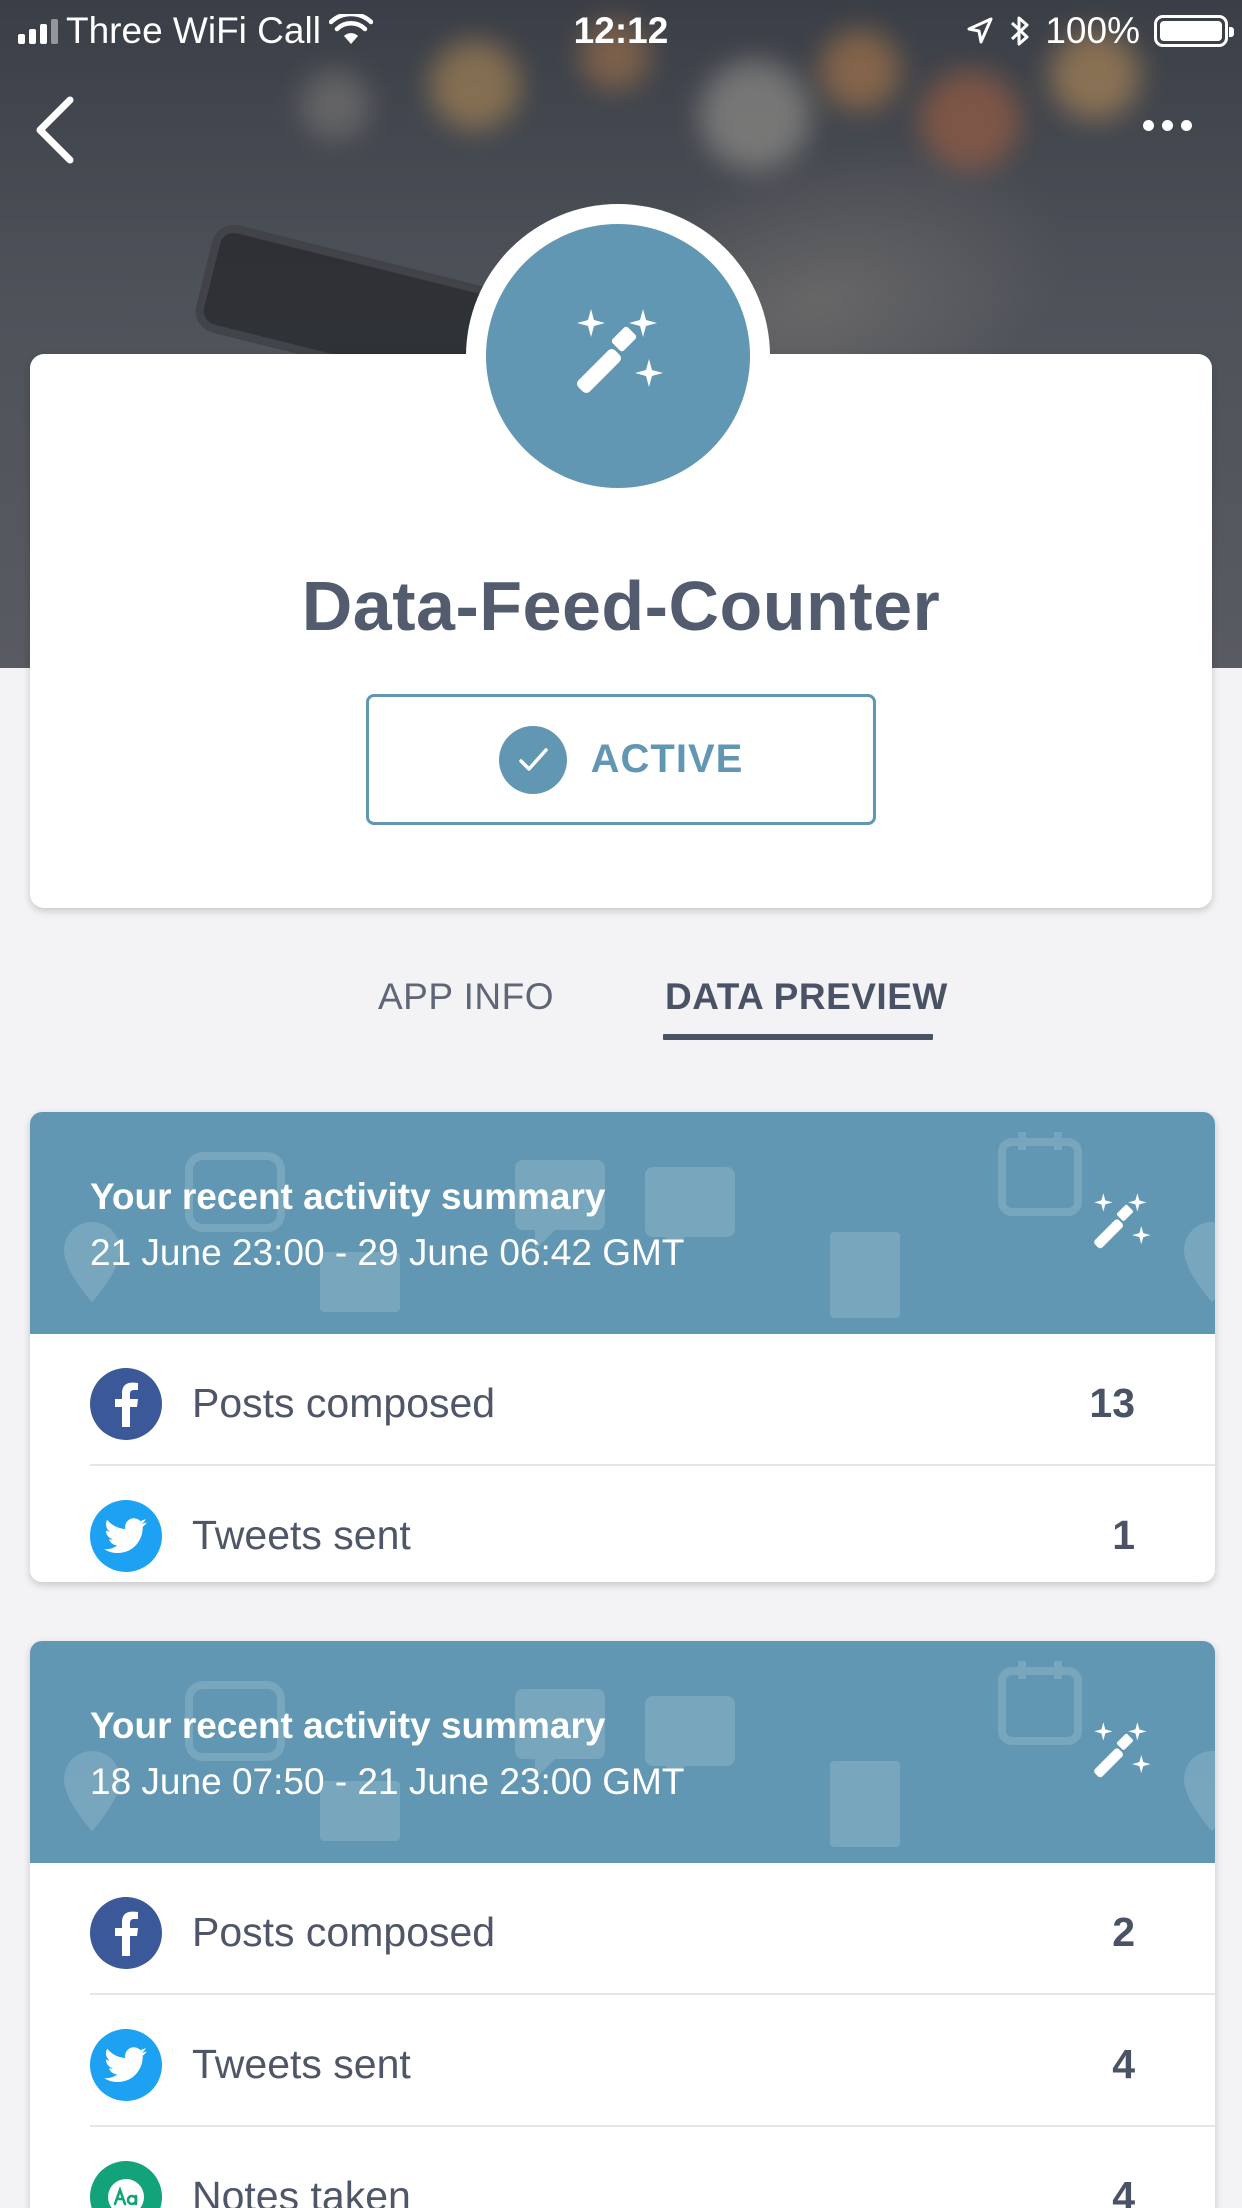  I want to click on summary-date-range: 21 June 23:00 - 29 June 06:42 GMT, so click(387, 1252).